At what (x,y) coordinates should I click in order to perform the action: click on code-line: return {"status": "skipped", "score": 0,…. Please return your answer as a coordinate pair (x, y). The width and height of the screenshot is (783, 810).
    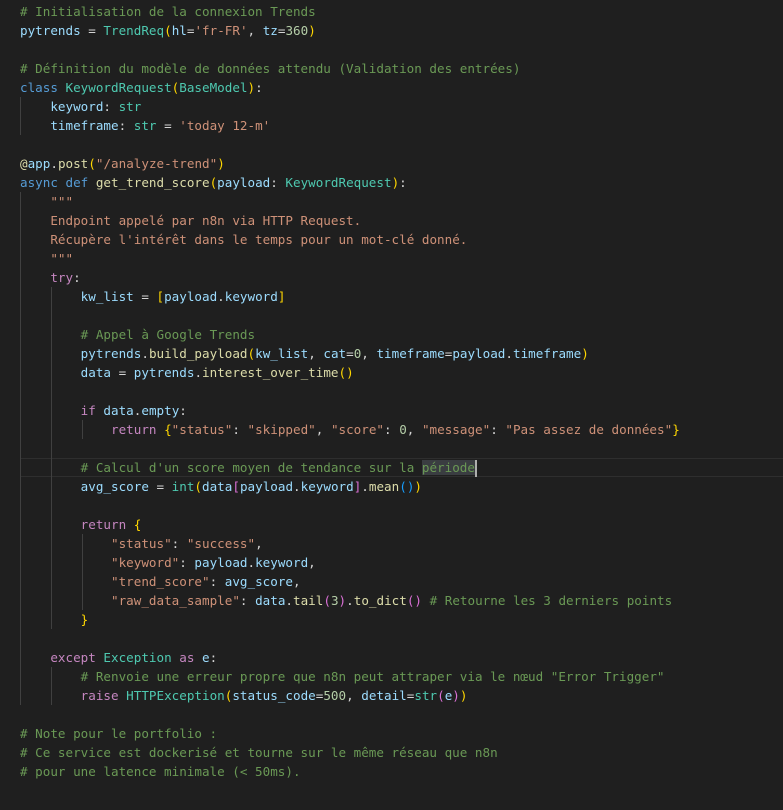
    Looking at the image, I should click on (391, 429).